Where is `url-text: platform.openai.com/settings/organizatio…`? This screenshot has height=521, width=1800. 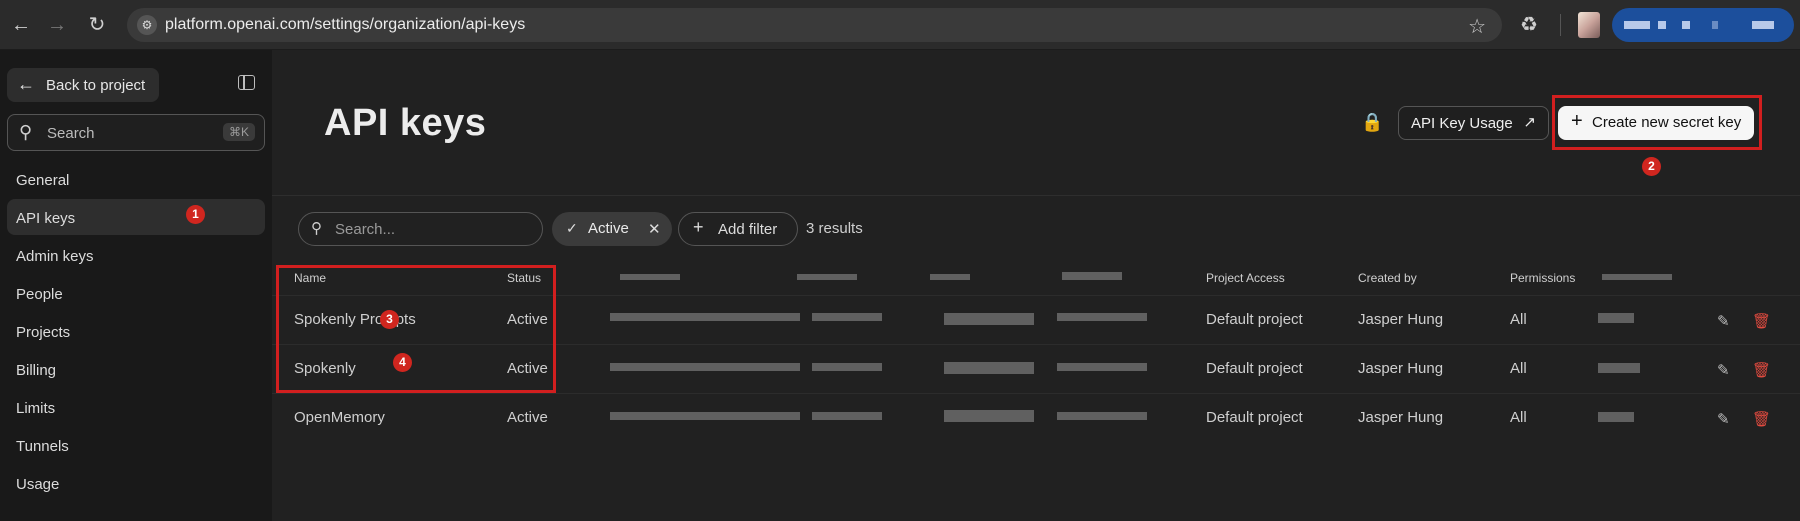 url-text: platform.openai.com/settings/organizatio… is located at coordinates (345, 24).